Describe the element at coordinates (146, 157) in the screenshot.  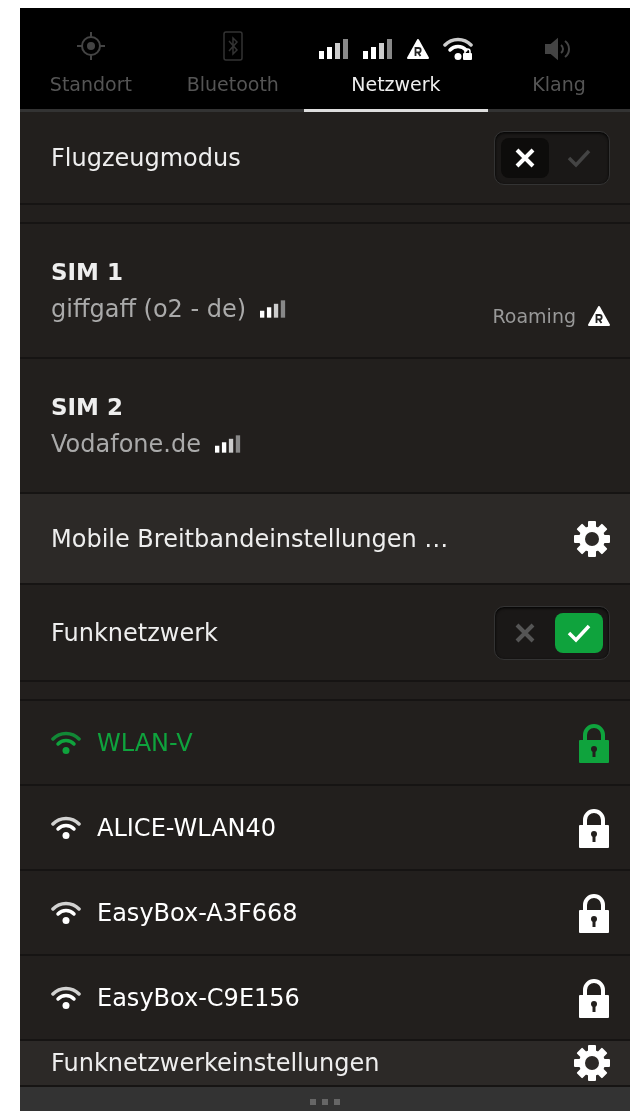
I see `setting-label: Flugzeugmodus` at that location.